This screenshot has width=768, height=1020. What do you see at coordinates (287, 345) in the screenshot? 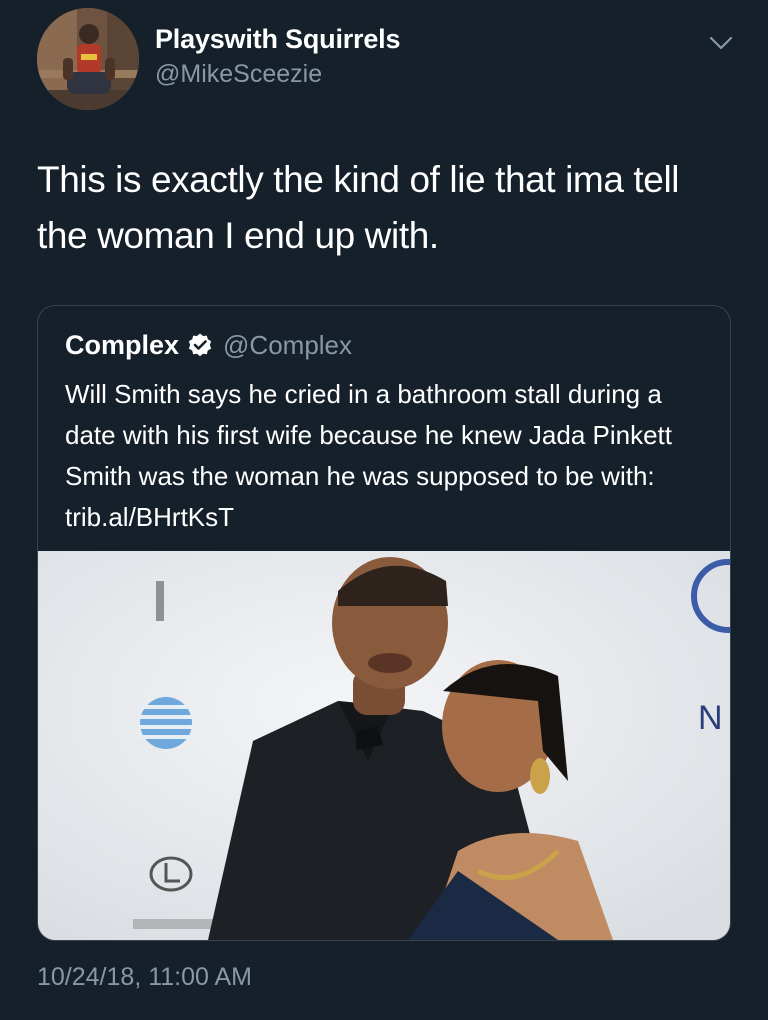
I see `quoted-handle: @Complex` at bounding box center [287, 345].